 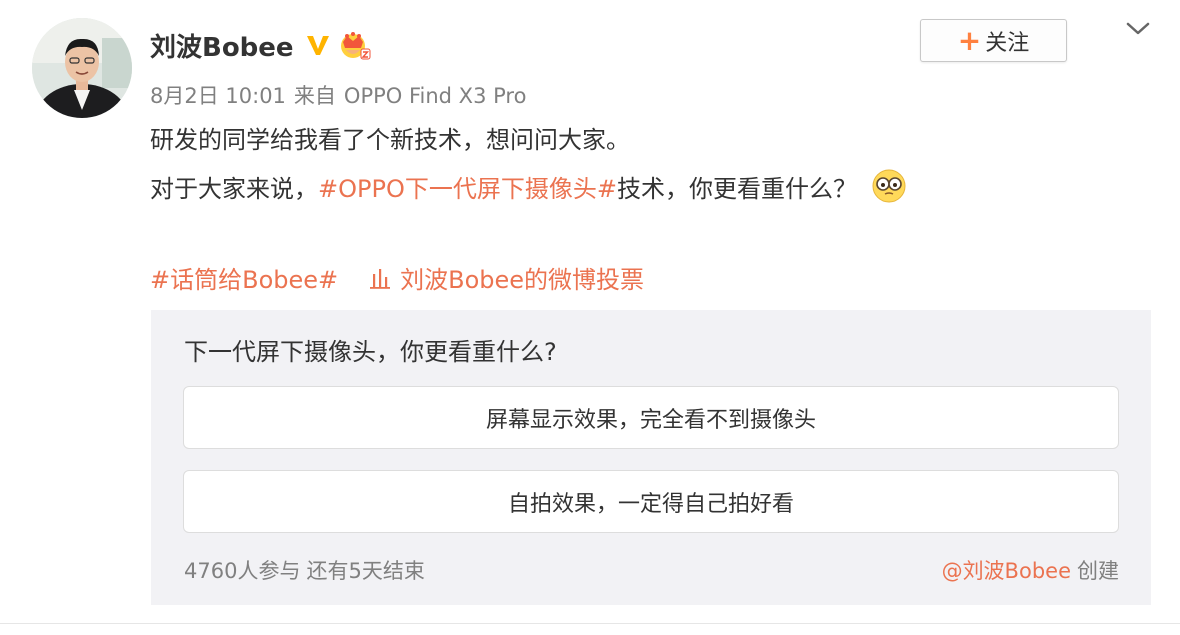 What do you see at coordinates (234, 188) in the screenshot?
I see `text-prefix: 对于大家来说，` at bounding box center [234, 188].